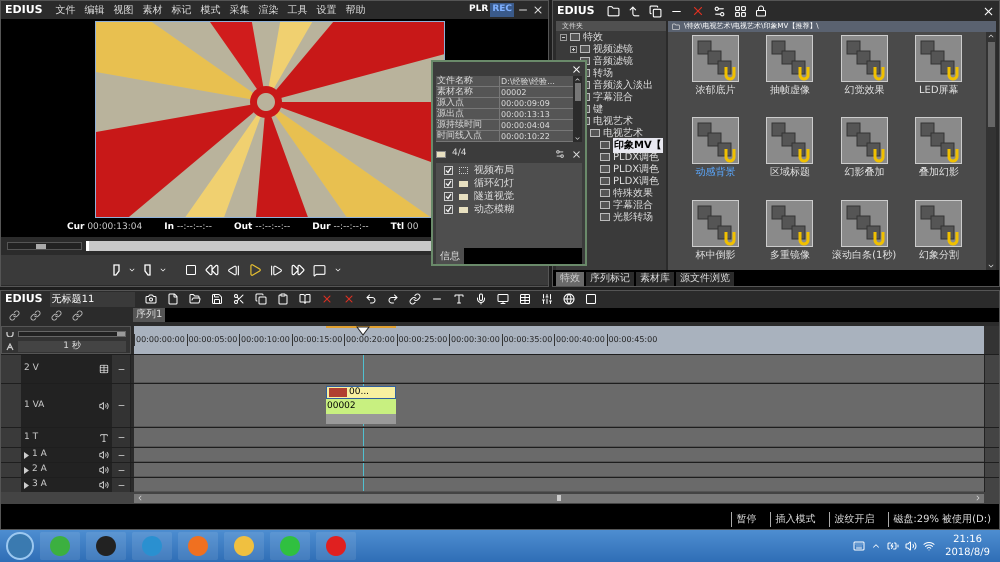 Image resolution: width=1000 pixels, height=562 pixels. What do you see at coordinates (31, 437) in the screenshot?
I see `track-label: 1 T` at bounding box center [31, 437].